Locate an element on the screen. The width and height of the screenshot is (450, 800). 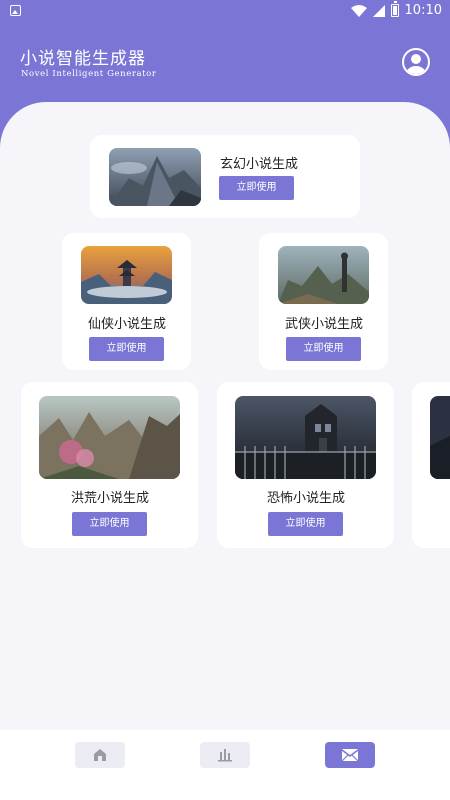
card-title: 武侠小说生成 is located at coordinates (324, 324).